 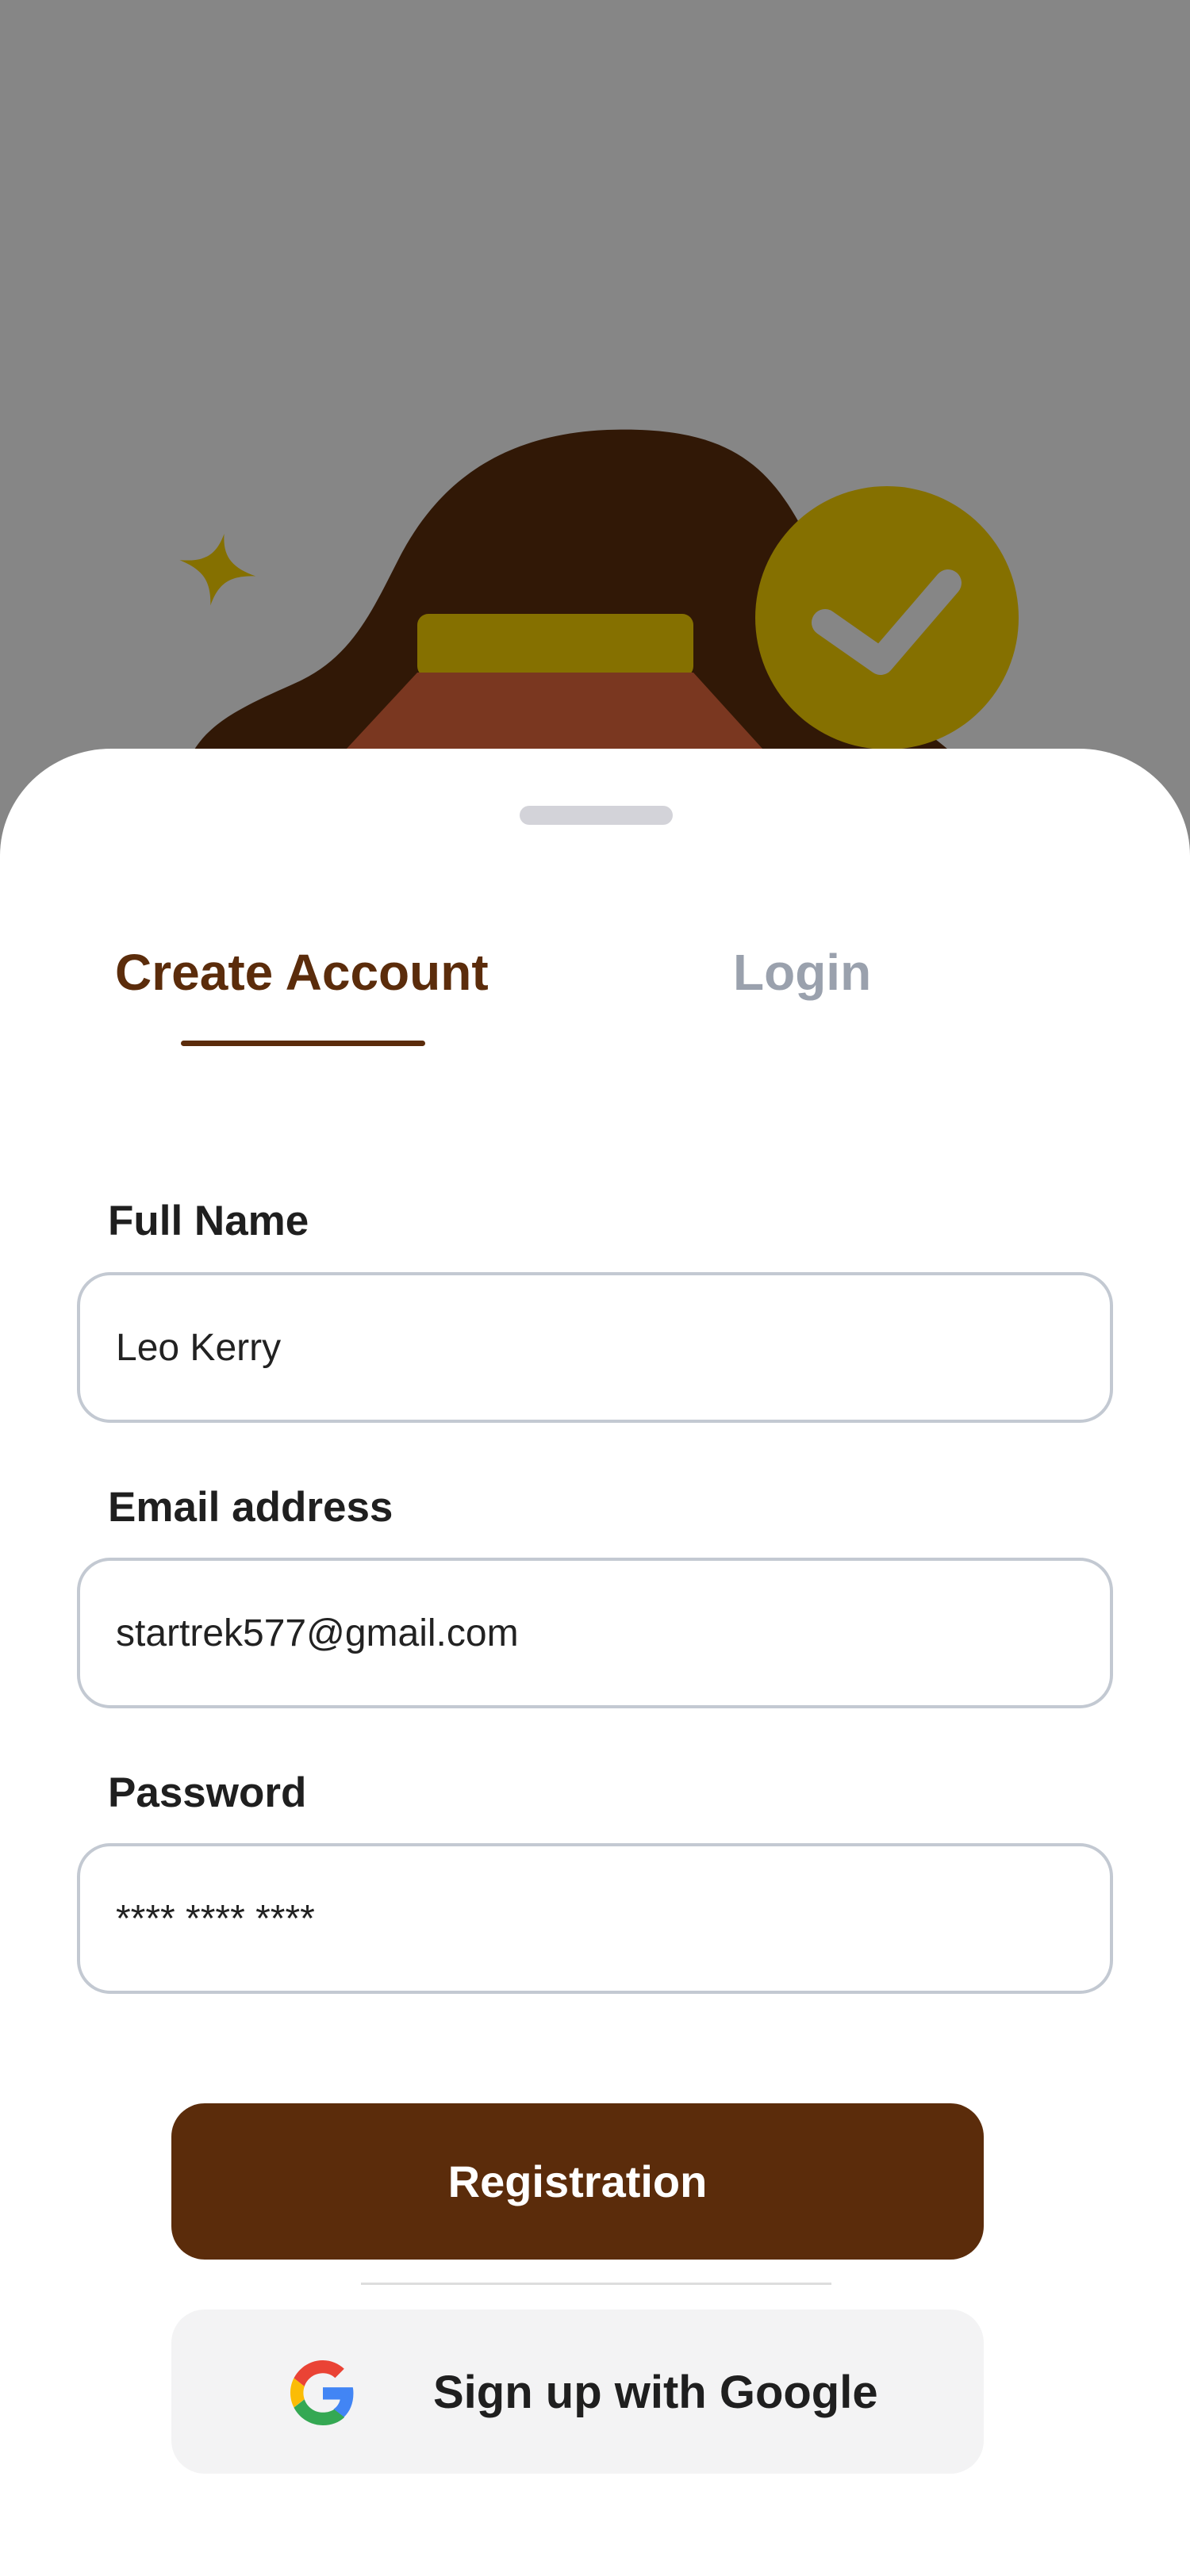 I want to click on active-tab-indicator, so click(x=303, y=1044).